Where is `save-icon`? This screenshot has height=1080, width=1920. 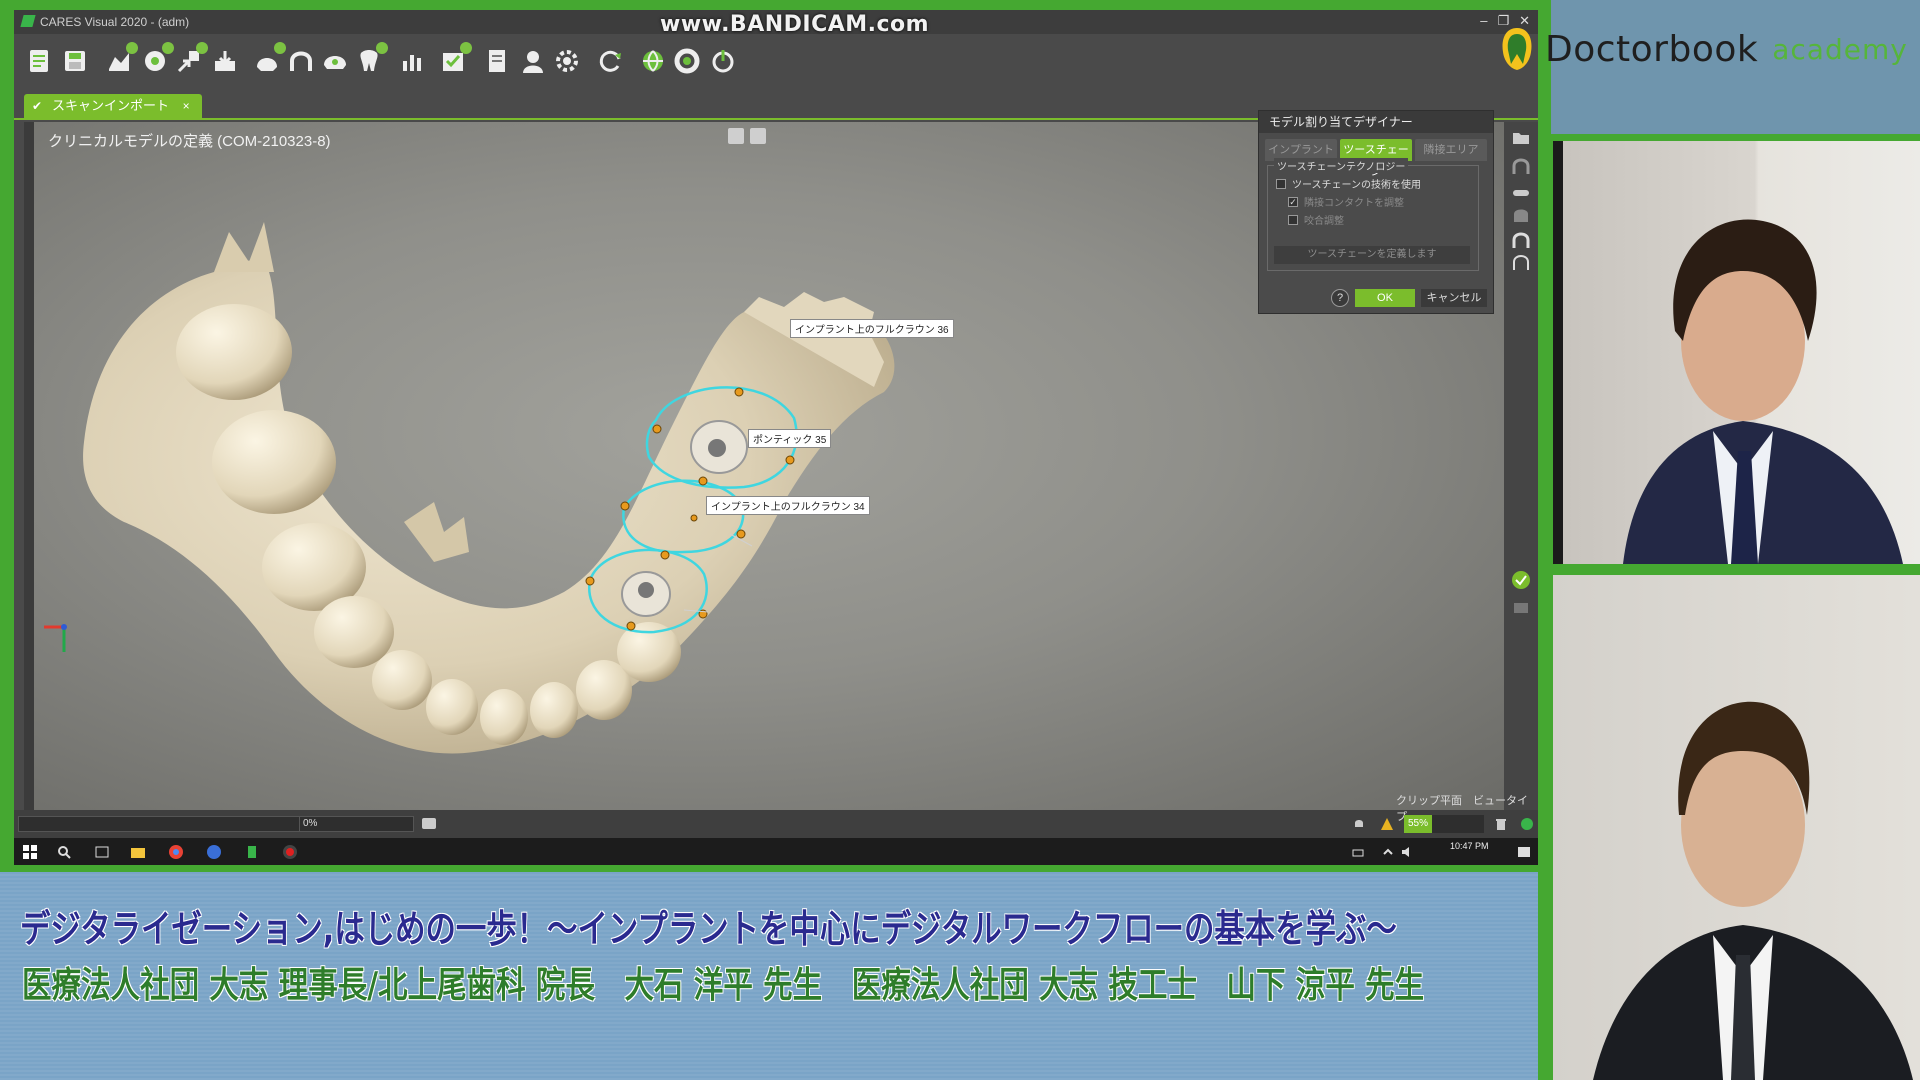
save-icon is located at coordinates (75, 61).